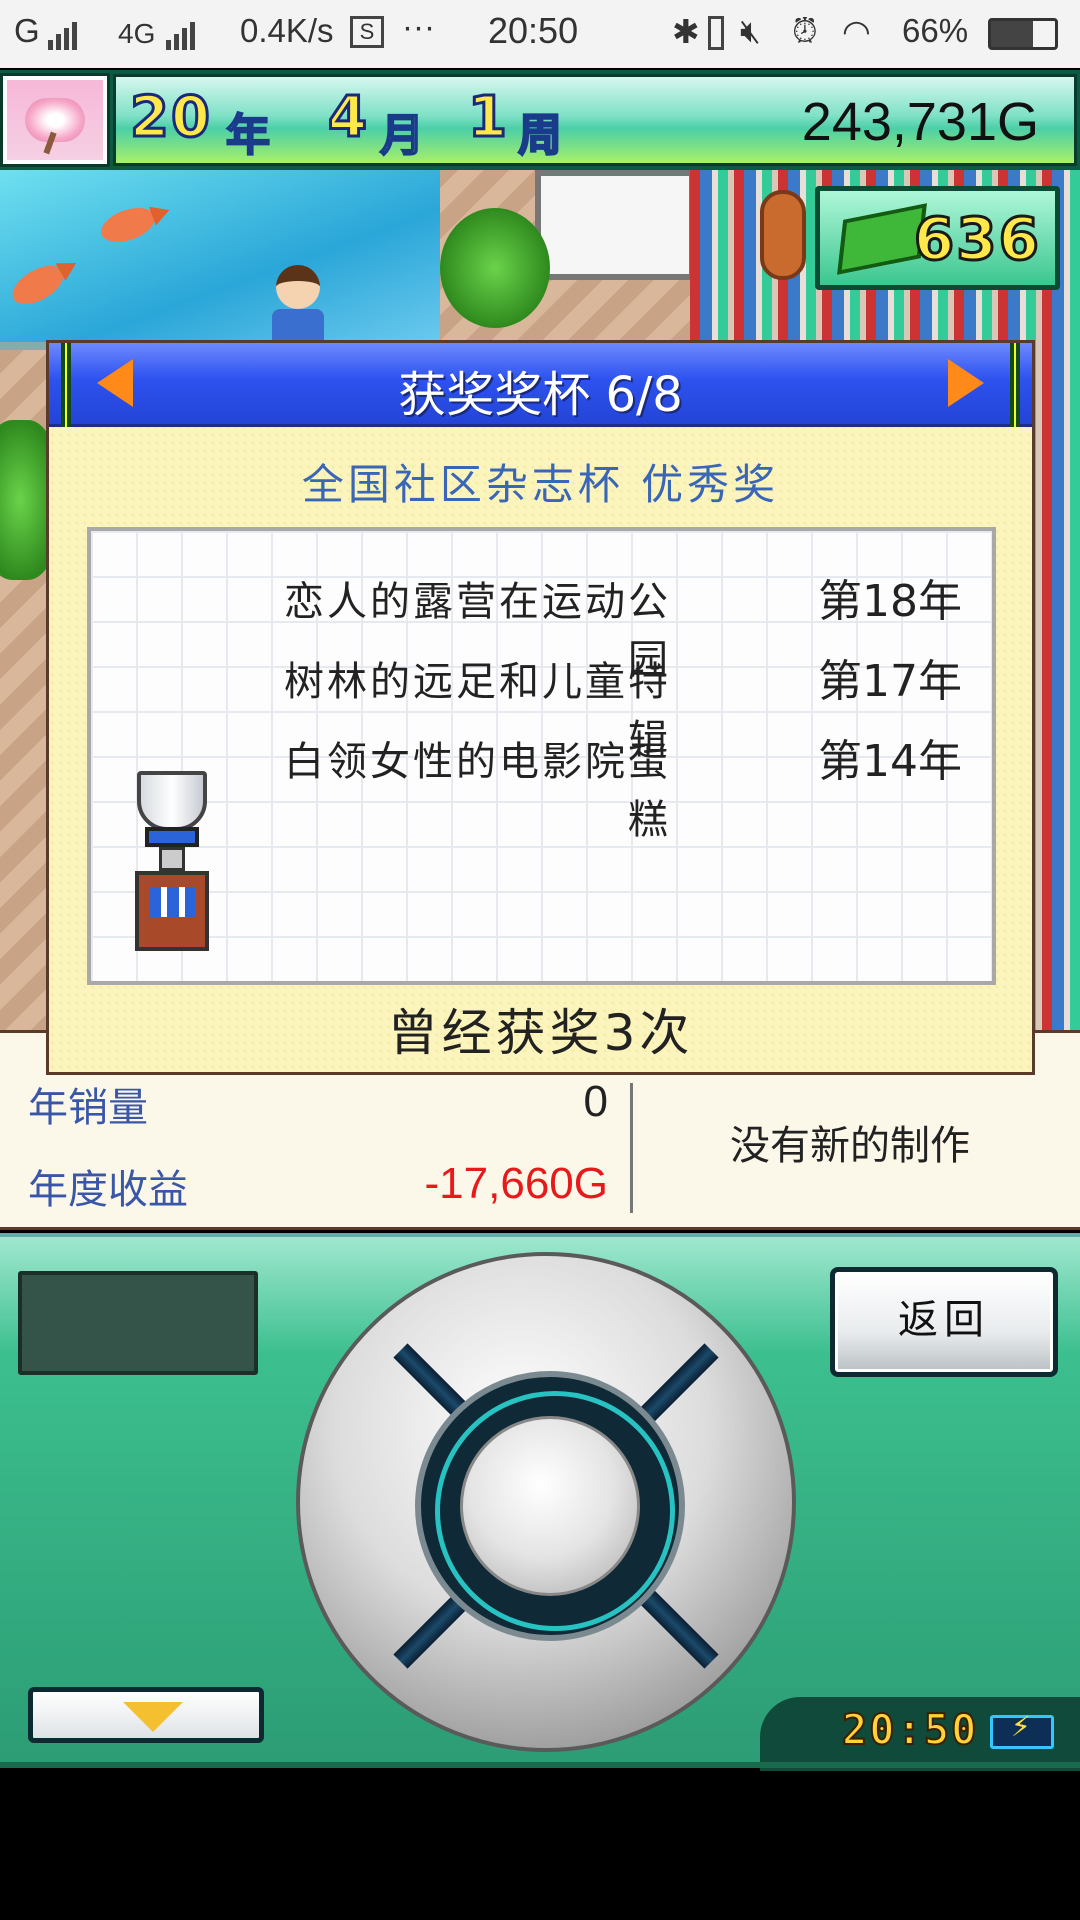 This screenshot has height=1920, width=1080. Describe the element at coordinates (248, 135) in the screenshot. I see `year-unit: 年` at that location.